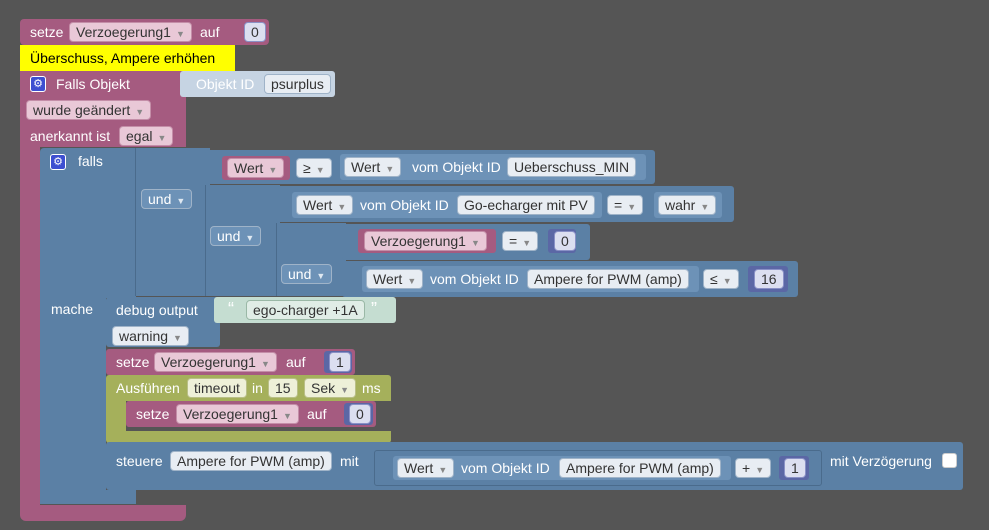 Image resolution: width=989 pixels, height=530 pixels. What do you see at coordinates (297, 84) in the screenshot?
I see `object-id-field: psurplus` at bounding box center [297, 84].